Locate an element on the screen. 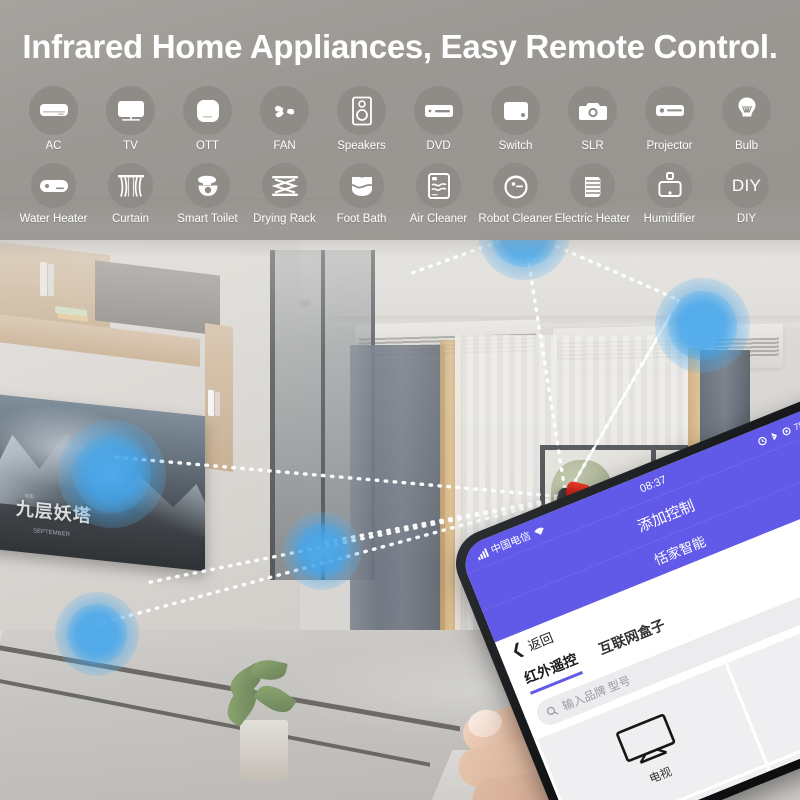 The height and width of the screenshot is (800, 800). appliance-item-switch: Switch is located at coordinates (515, 119).